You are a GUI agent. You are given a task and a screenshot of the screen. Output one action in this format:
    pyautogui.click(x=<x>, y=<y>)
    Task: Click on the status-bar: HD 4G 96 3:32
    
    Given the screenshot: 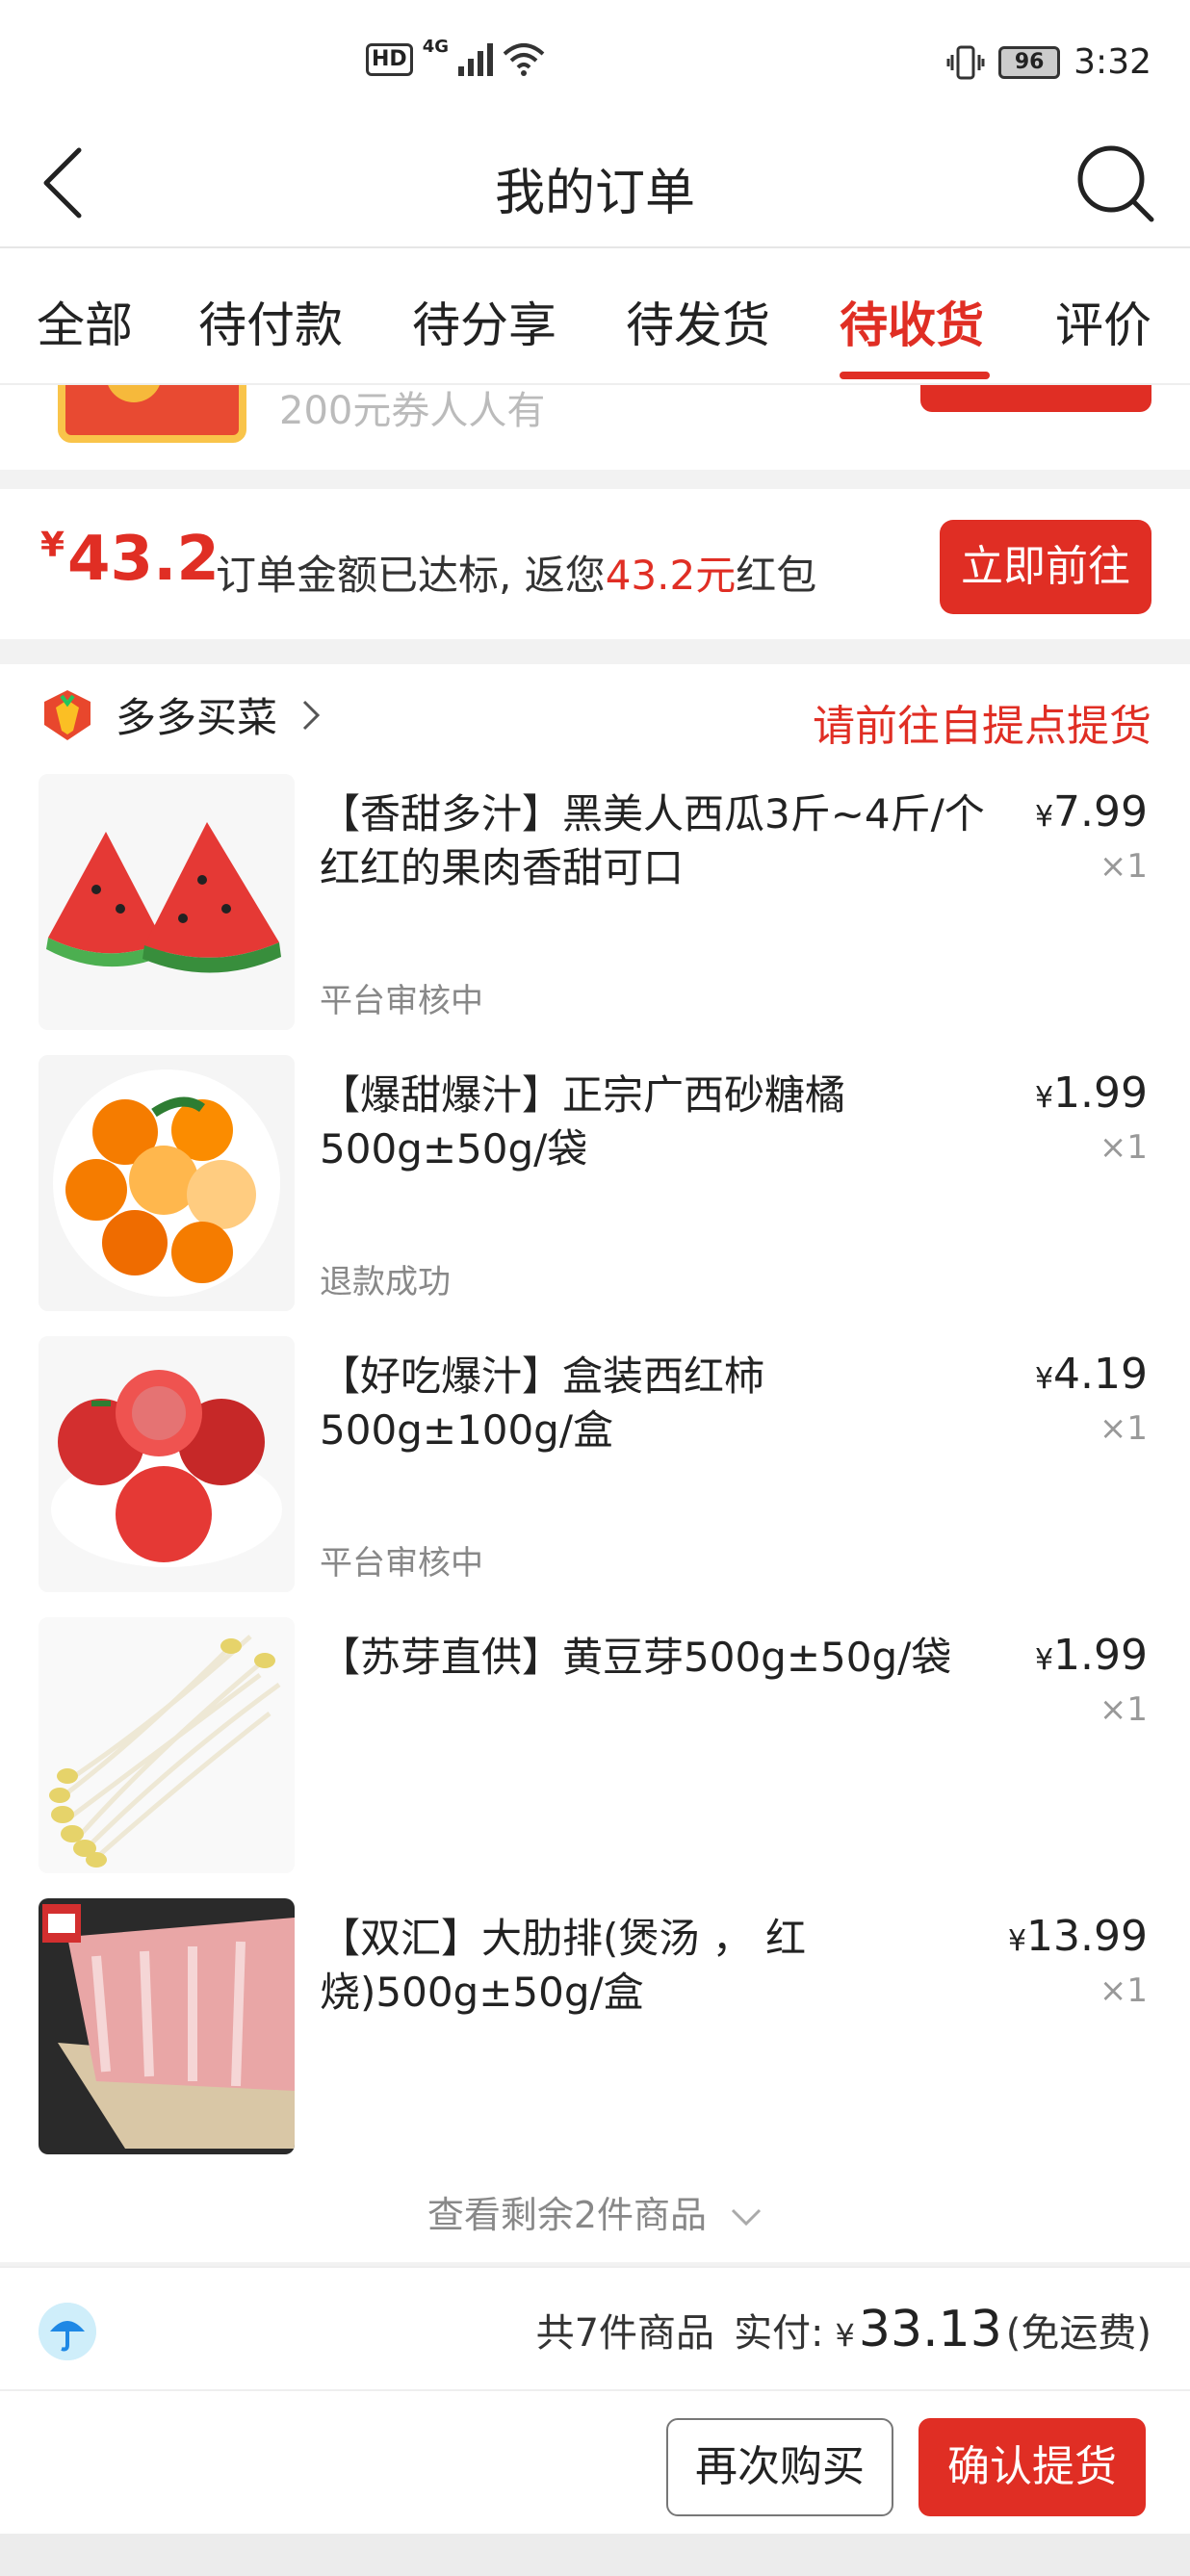 What is the action you would take?
    pyautogui.click(x=595, y=63)
    